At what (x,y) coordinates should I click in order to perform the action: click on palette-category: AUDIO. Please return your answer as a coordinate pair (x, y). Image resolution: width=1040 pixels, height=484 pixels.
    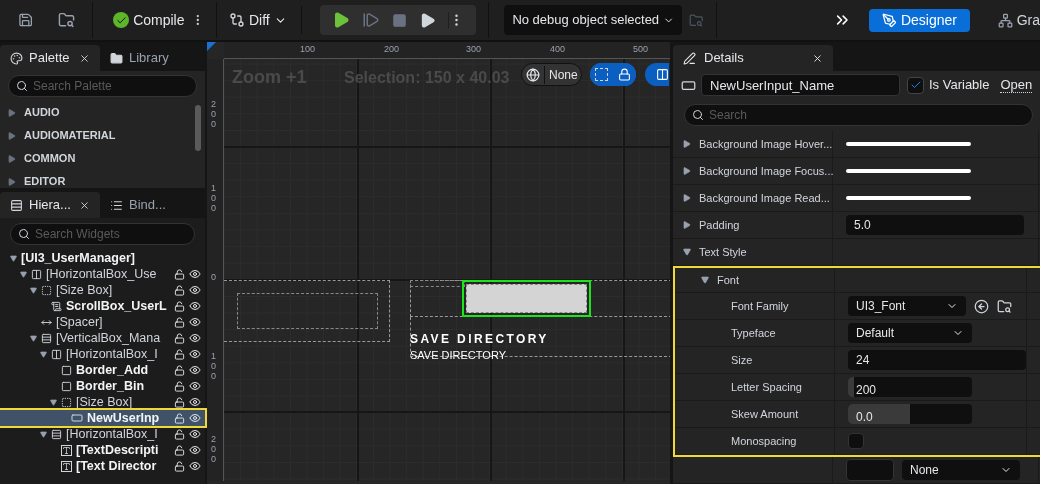
    Looking at the image, I should click on (97, 112).